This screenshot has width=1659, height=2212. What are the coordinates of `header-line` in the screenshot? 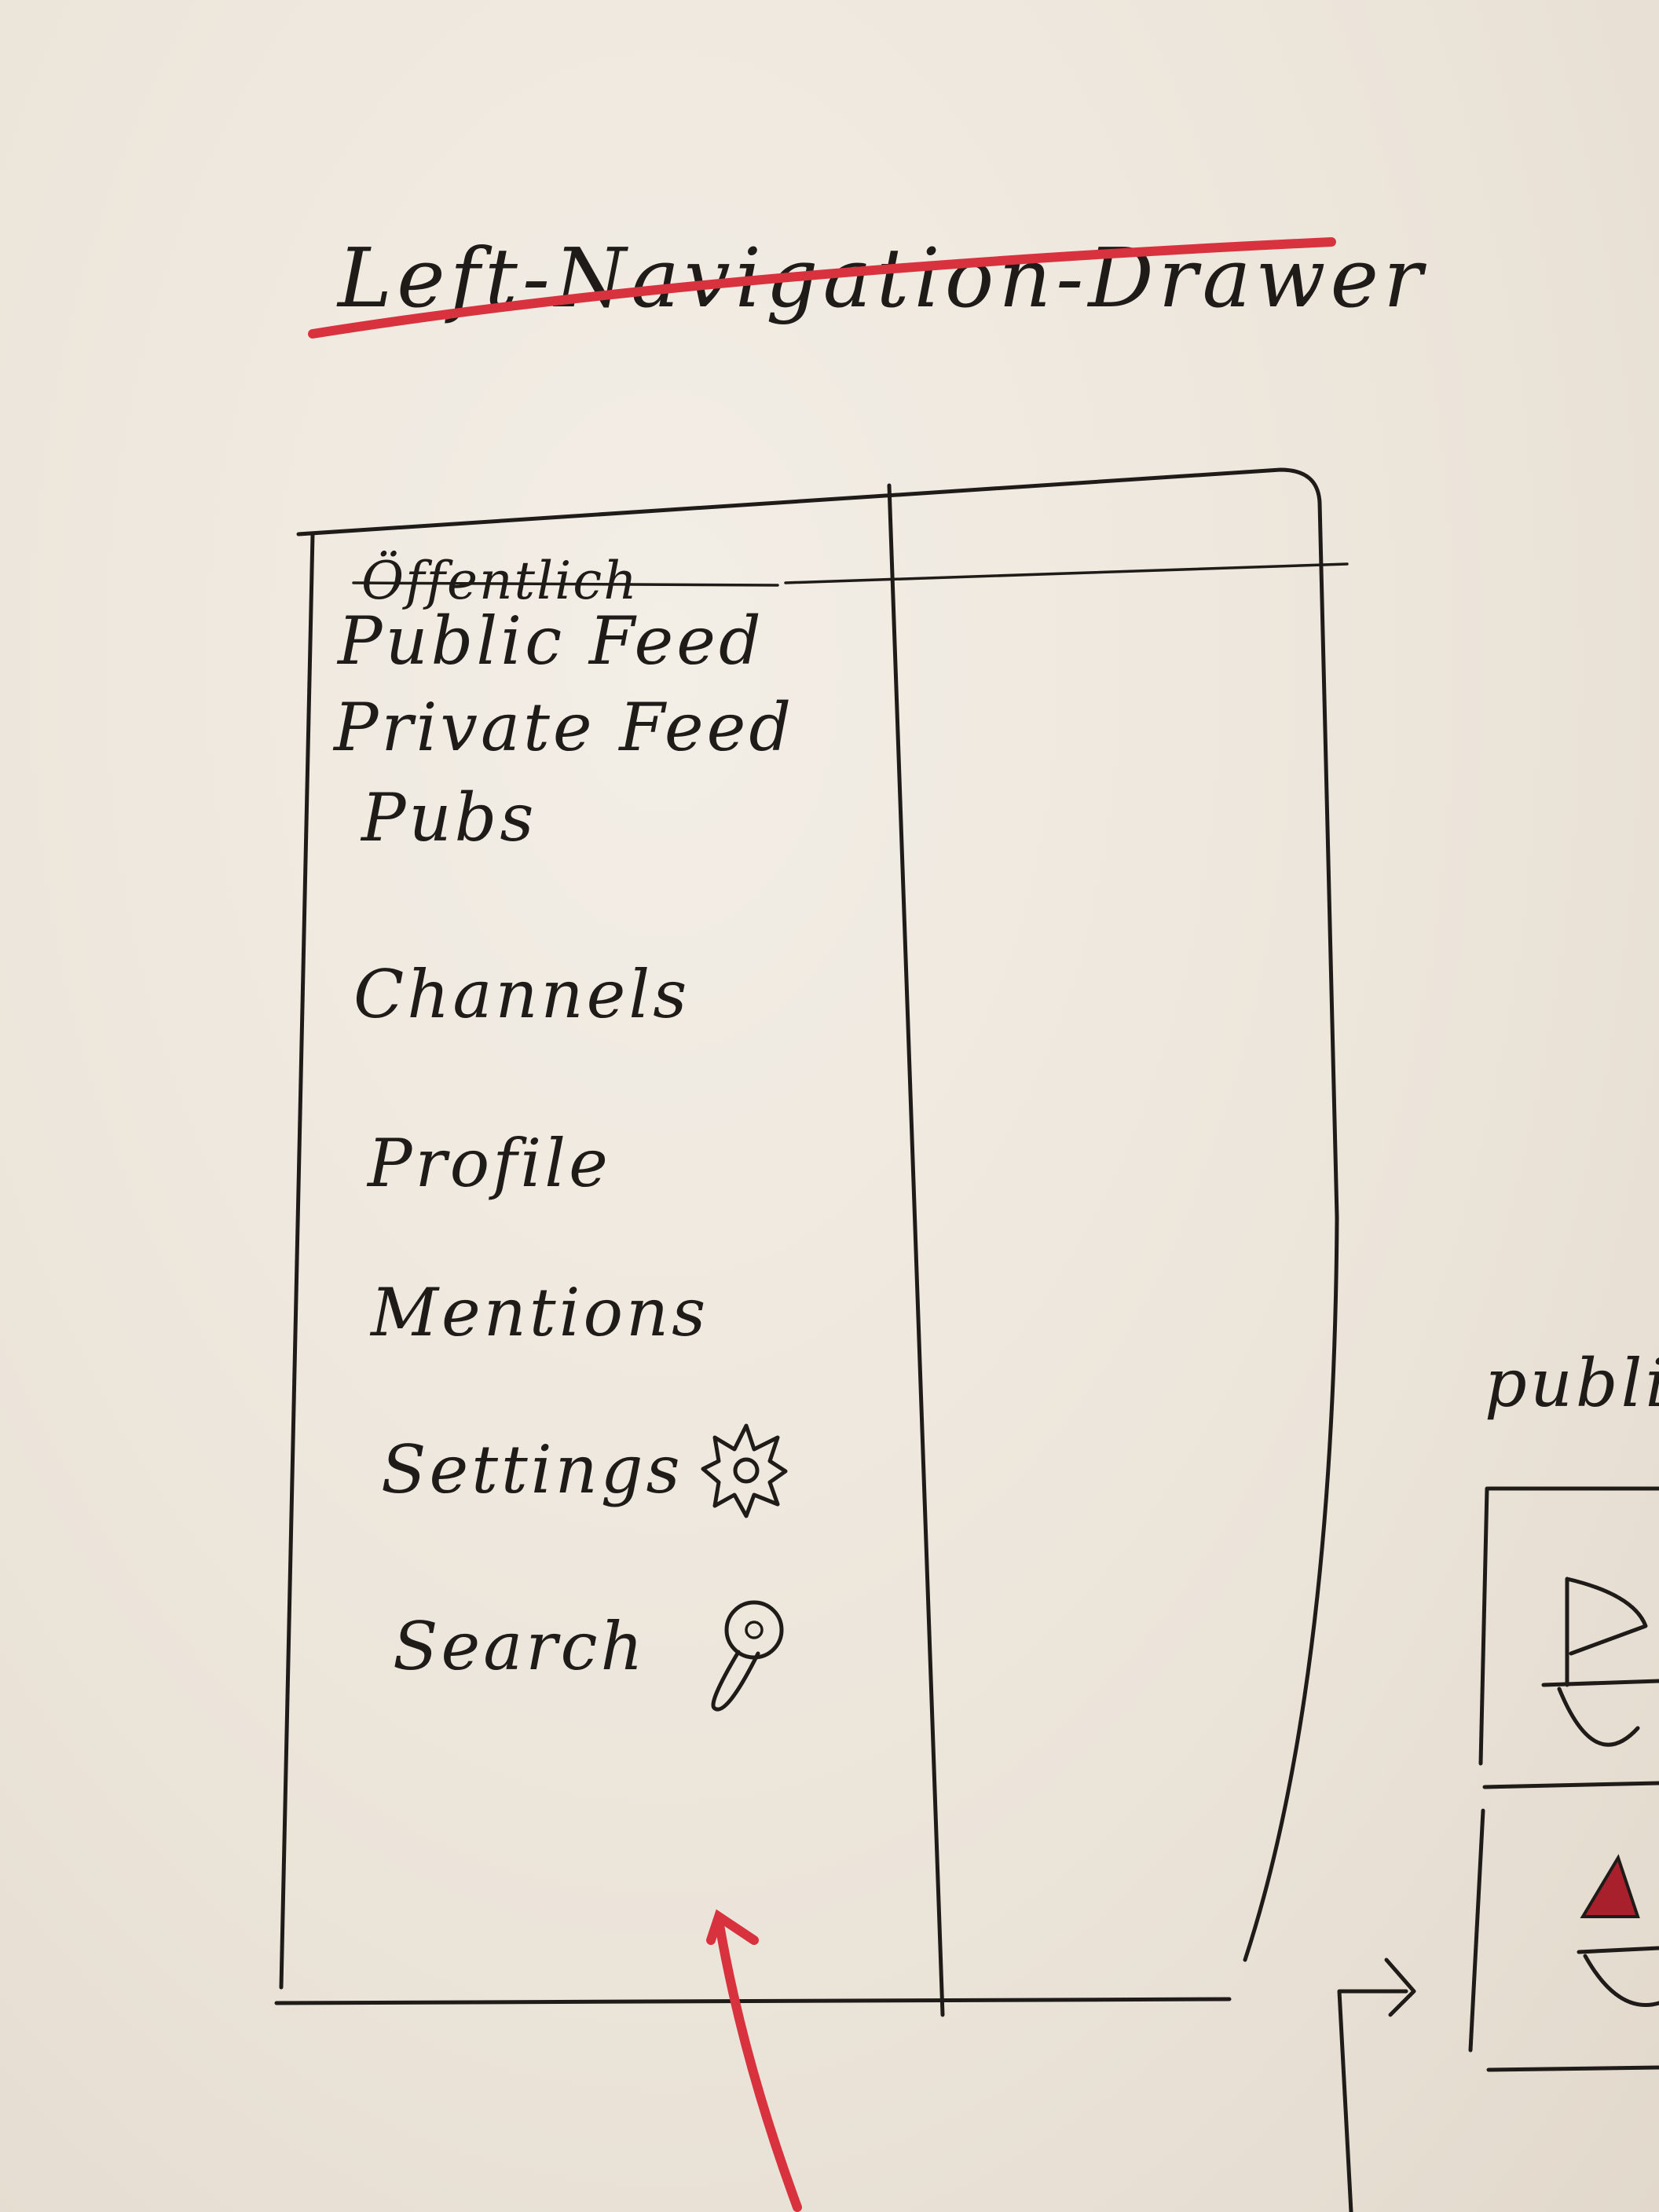 It's located at (1066, 573).